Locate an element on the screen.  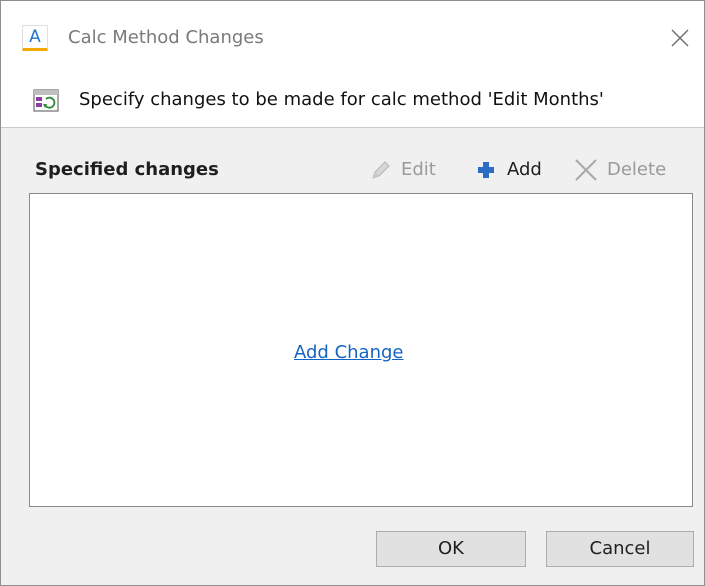
cancel-button: Cancel is located at coordinates (620, 549).